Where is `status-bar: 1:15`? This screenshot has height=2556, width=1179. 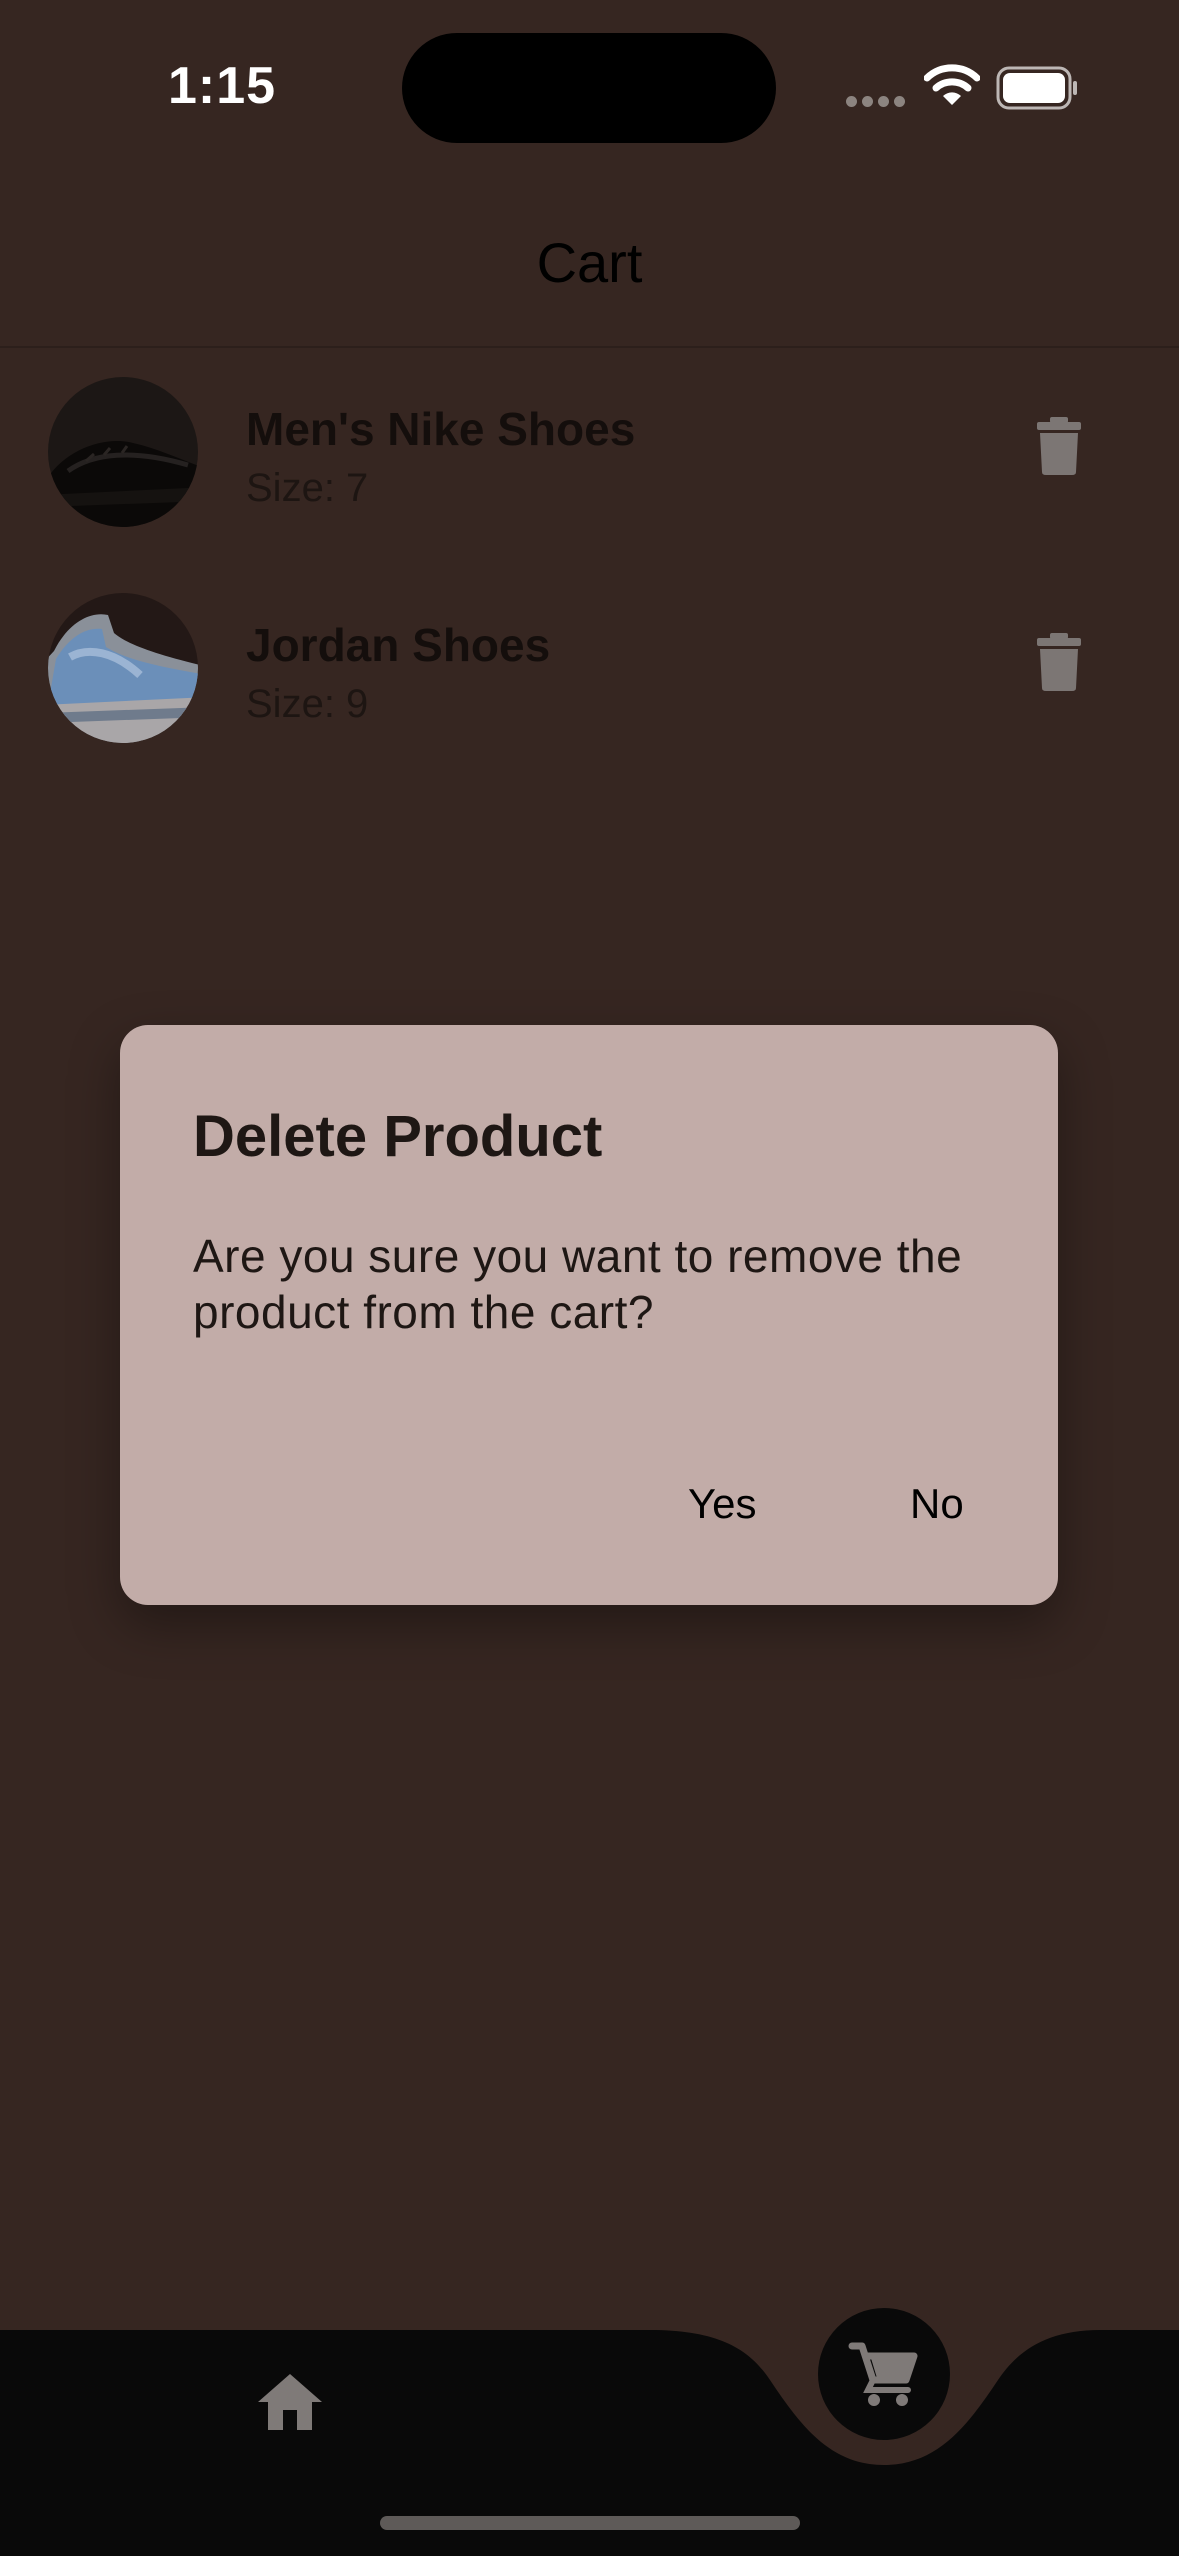 status-bar: 1:15 is located at coordinates (589, 85).